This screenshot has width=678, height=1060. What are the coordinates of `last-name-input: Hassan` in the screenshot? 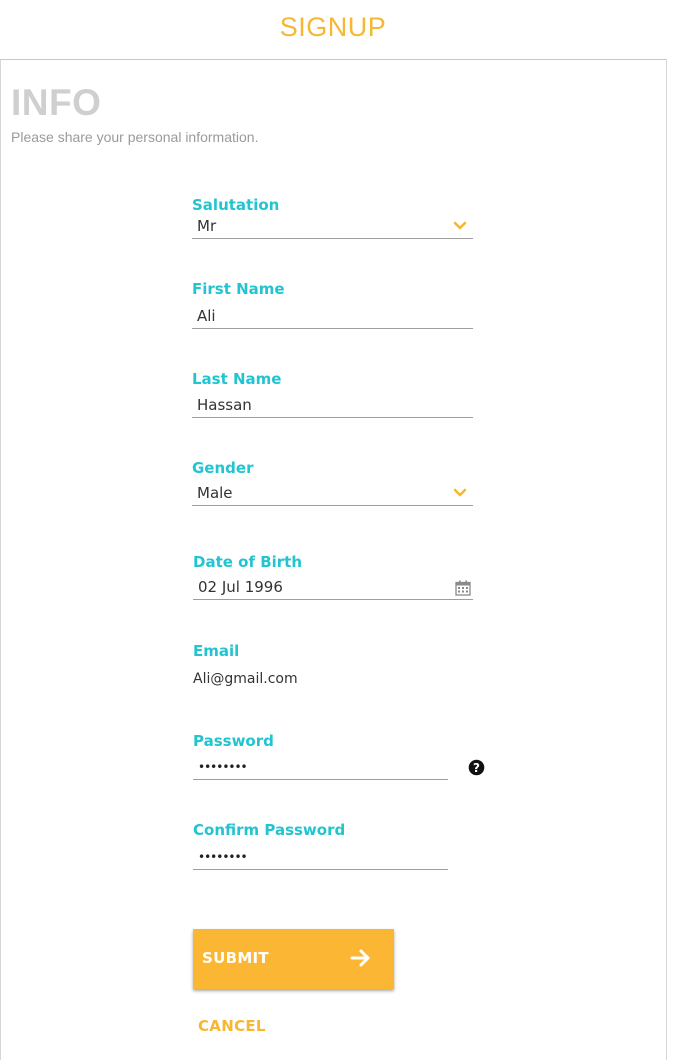 It's located at (332, 406).